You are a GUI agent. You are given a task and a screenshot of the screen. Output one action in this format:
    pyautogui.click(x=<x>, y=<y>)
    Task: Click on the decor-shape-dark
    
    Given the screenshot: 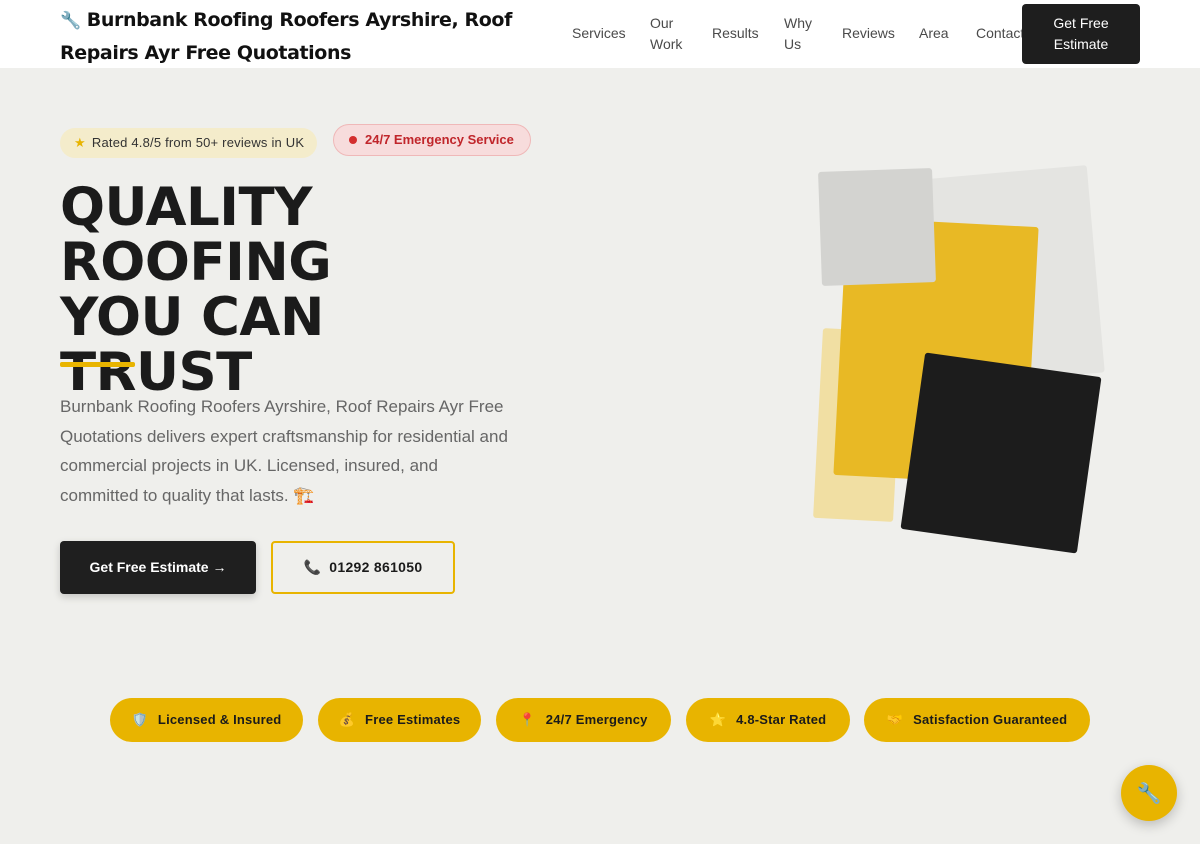 What is the action you would take?
    pyautogui.click(x=1001, y=453)
    